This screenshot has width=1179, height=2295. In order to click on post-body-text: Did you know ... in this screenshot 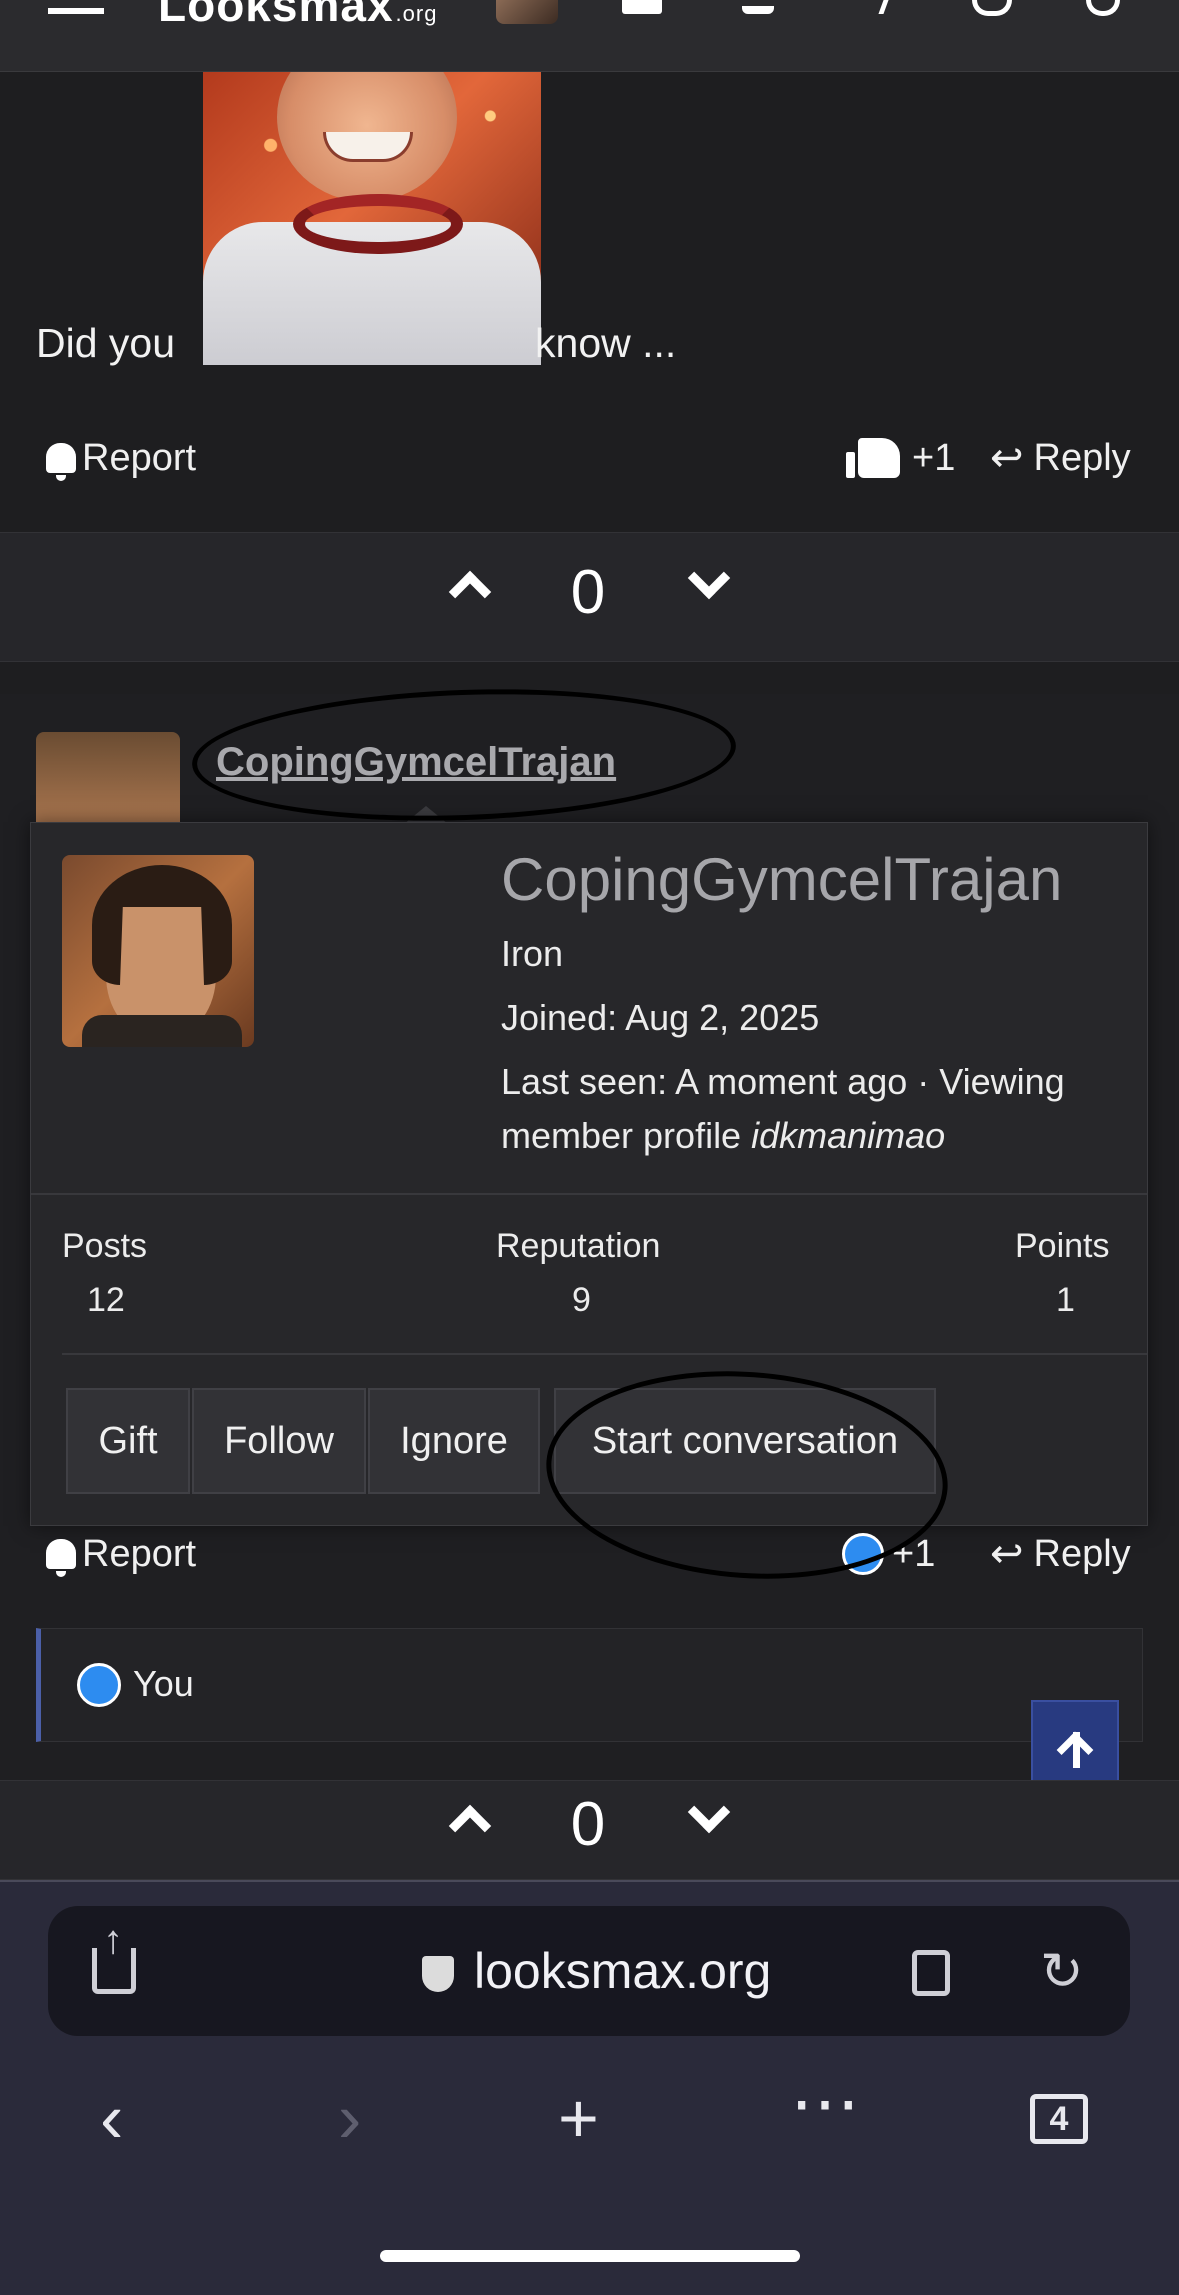, I will do `click(356, 343)`.